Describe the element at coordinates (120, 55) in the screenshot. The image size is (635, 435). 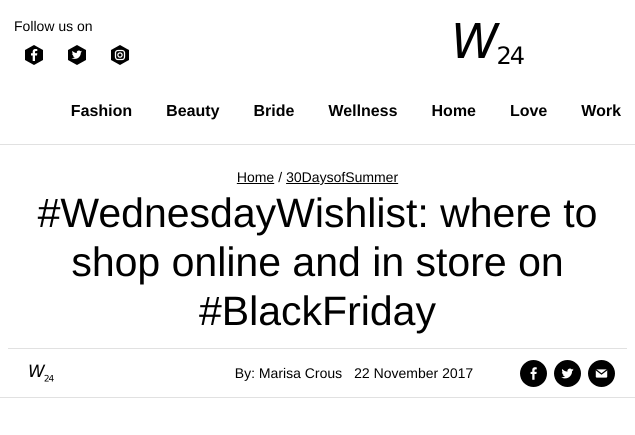
I see `camera-icon` at that location.